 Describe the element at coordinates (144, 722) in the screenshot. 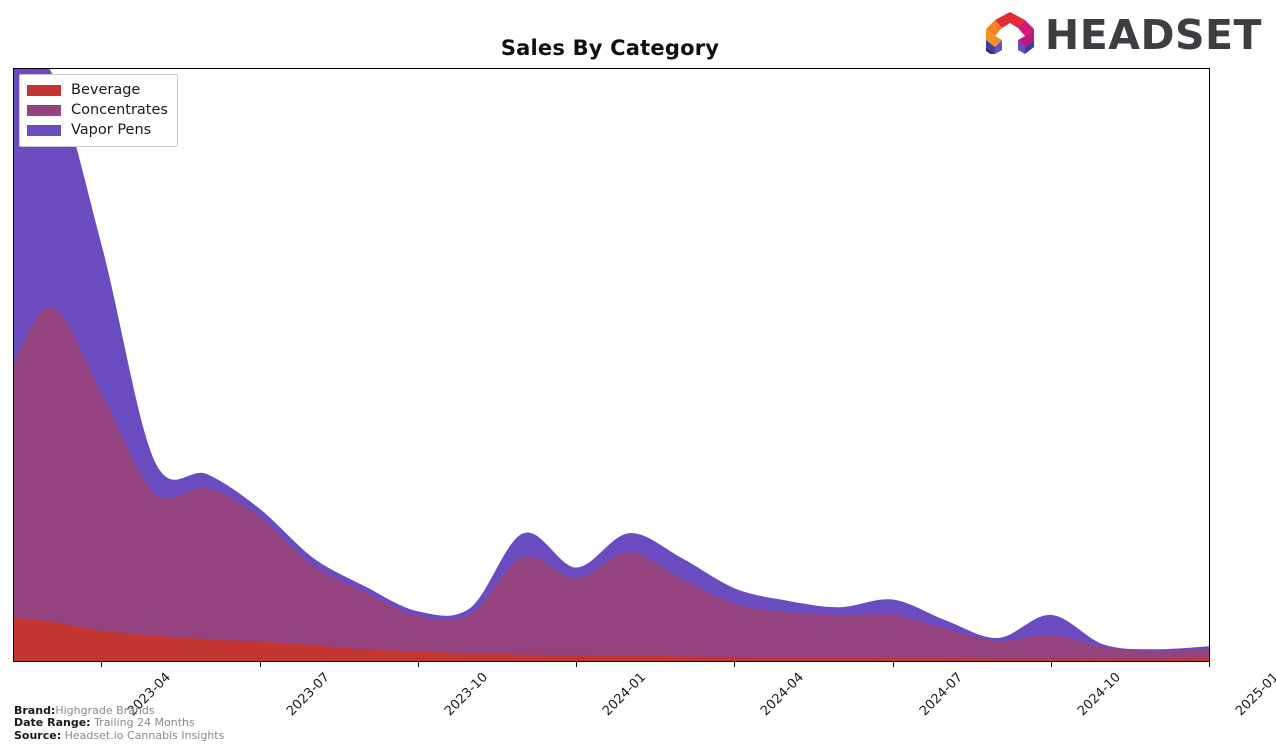

I see `footer-date-range-value: Trailing 24 Months` at that location.